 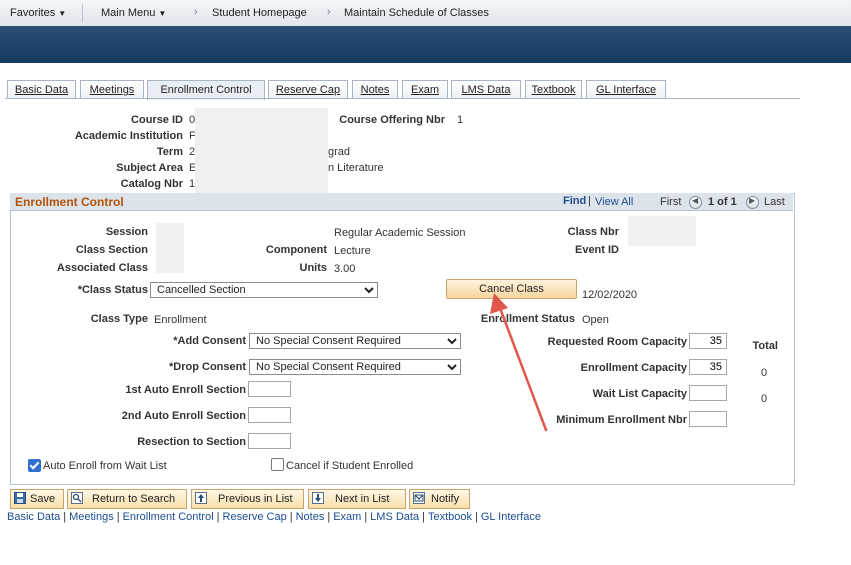 What do you see at coordinates (269, 389) in the screenshot?
I see `auto-enroll-1-input` at bounding box center [269, 389].